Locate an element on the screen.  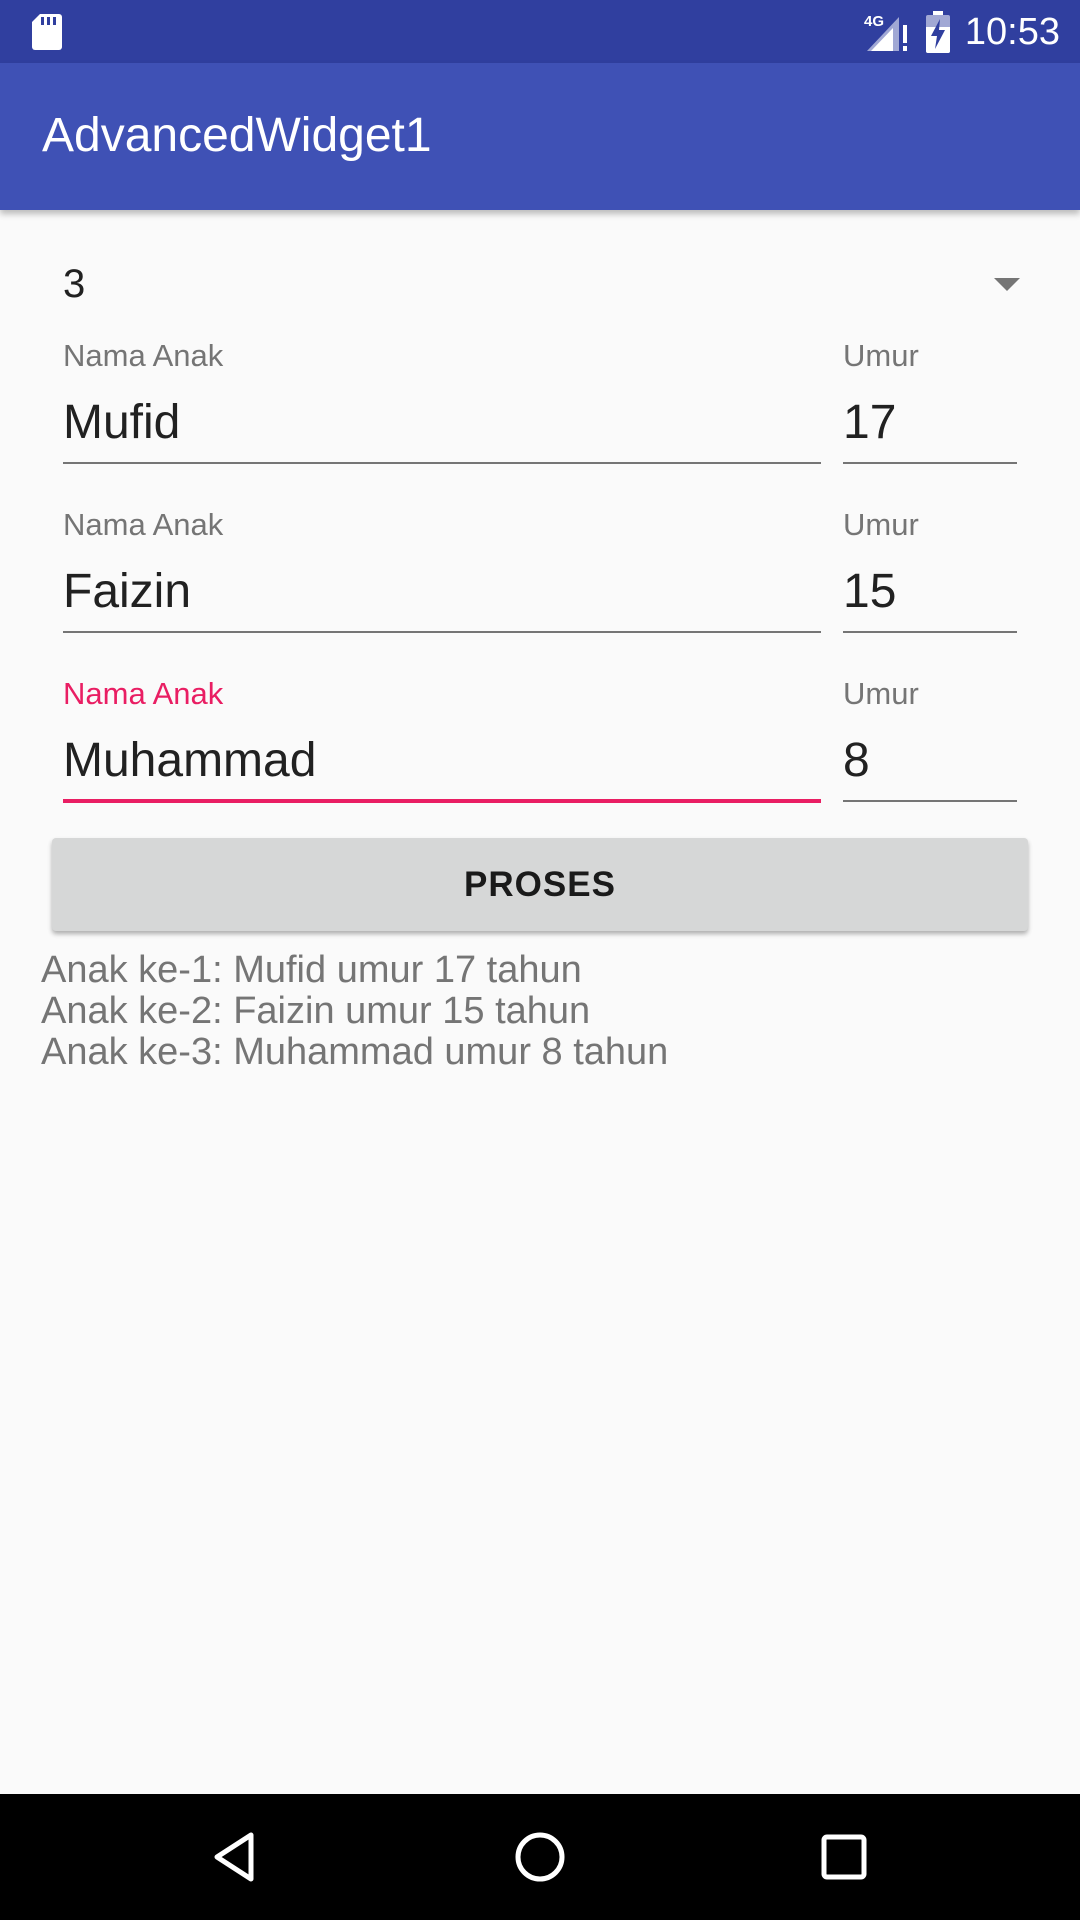
count-spinner: 3 is located at coordinates (534, 284).